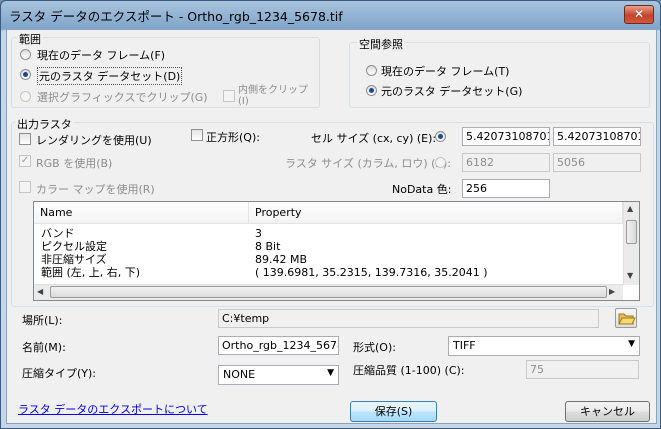 The height and width of the screenshot is (429, 661). What do you see at coordinates (440, 136) in the screenshot?
I see `cell-size-radio` at bounding box center [440, 136].